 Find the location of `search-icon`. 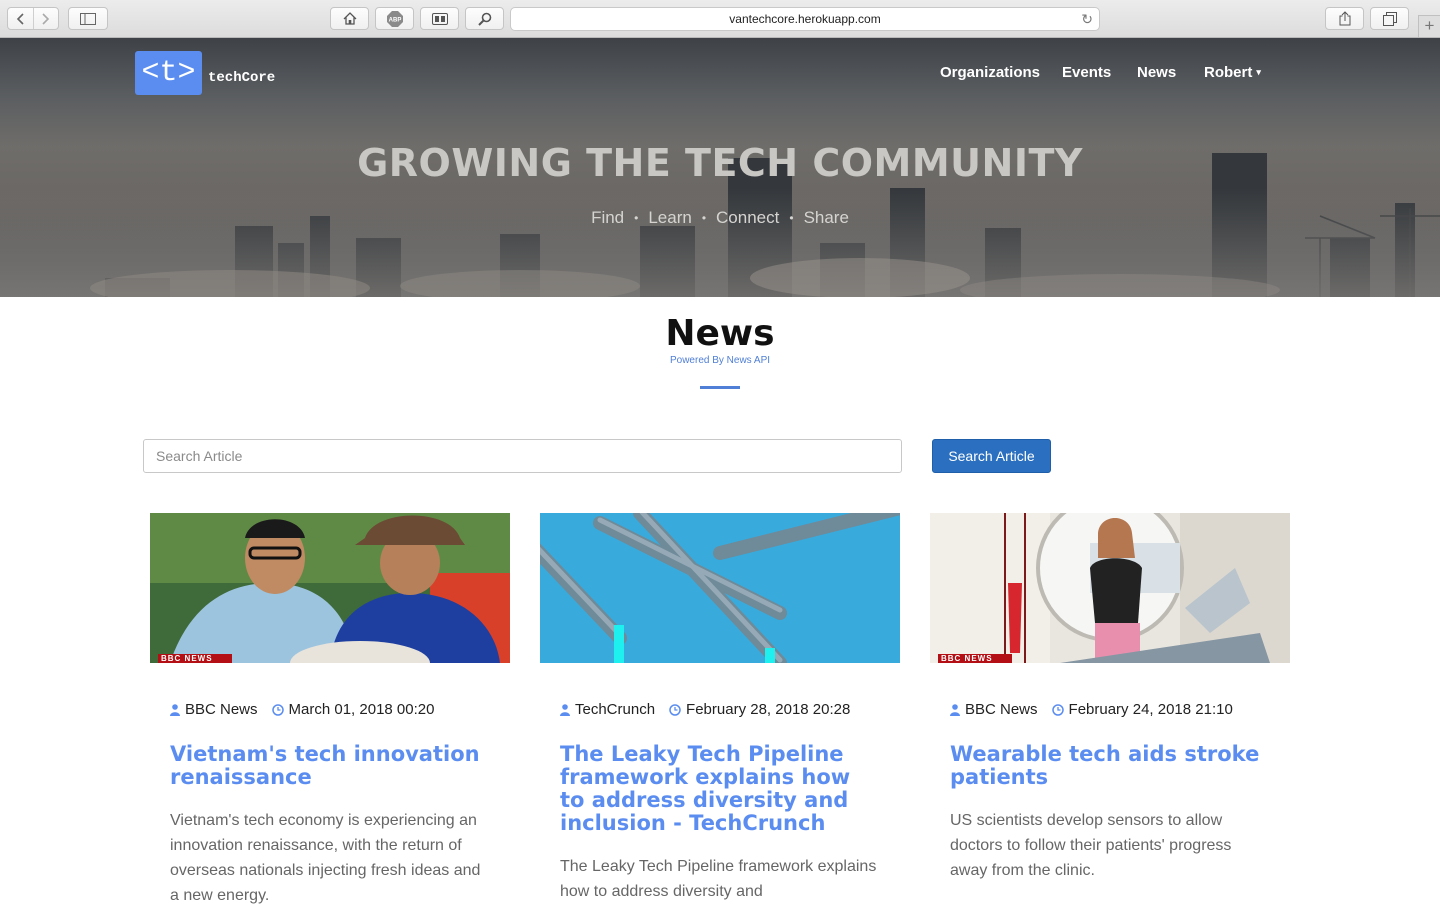

search-icon is located at coordinates (484, 18).